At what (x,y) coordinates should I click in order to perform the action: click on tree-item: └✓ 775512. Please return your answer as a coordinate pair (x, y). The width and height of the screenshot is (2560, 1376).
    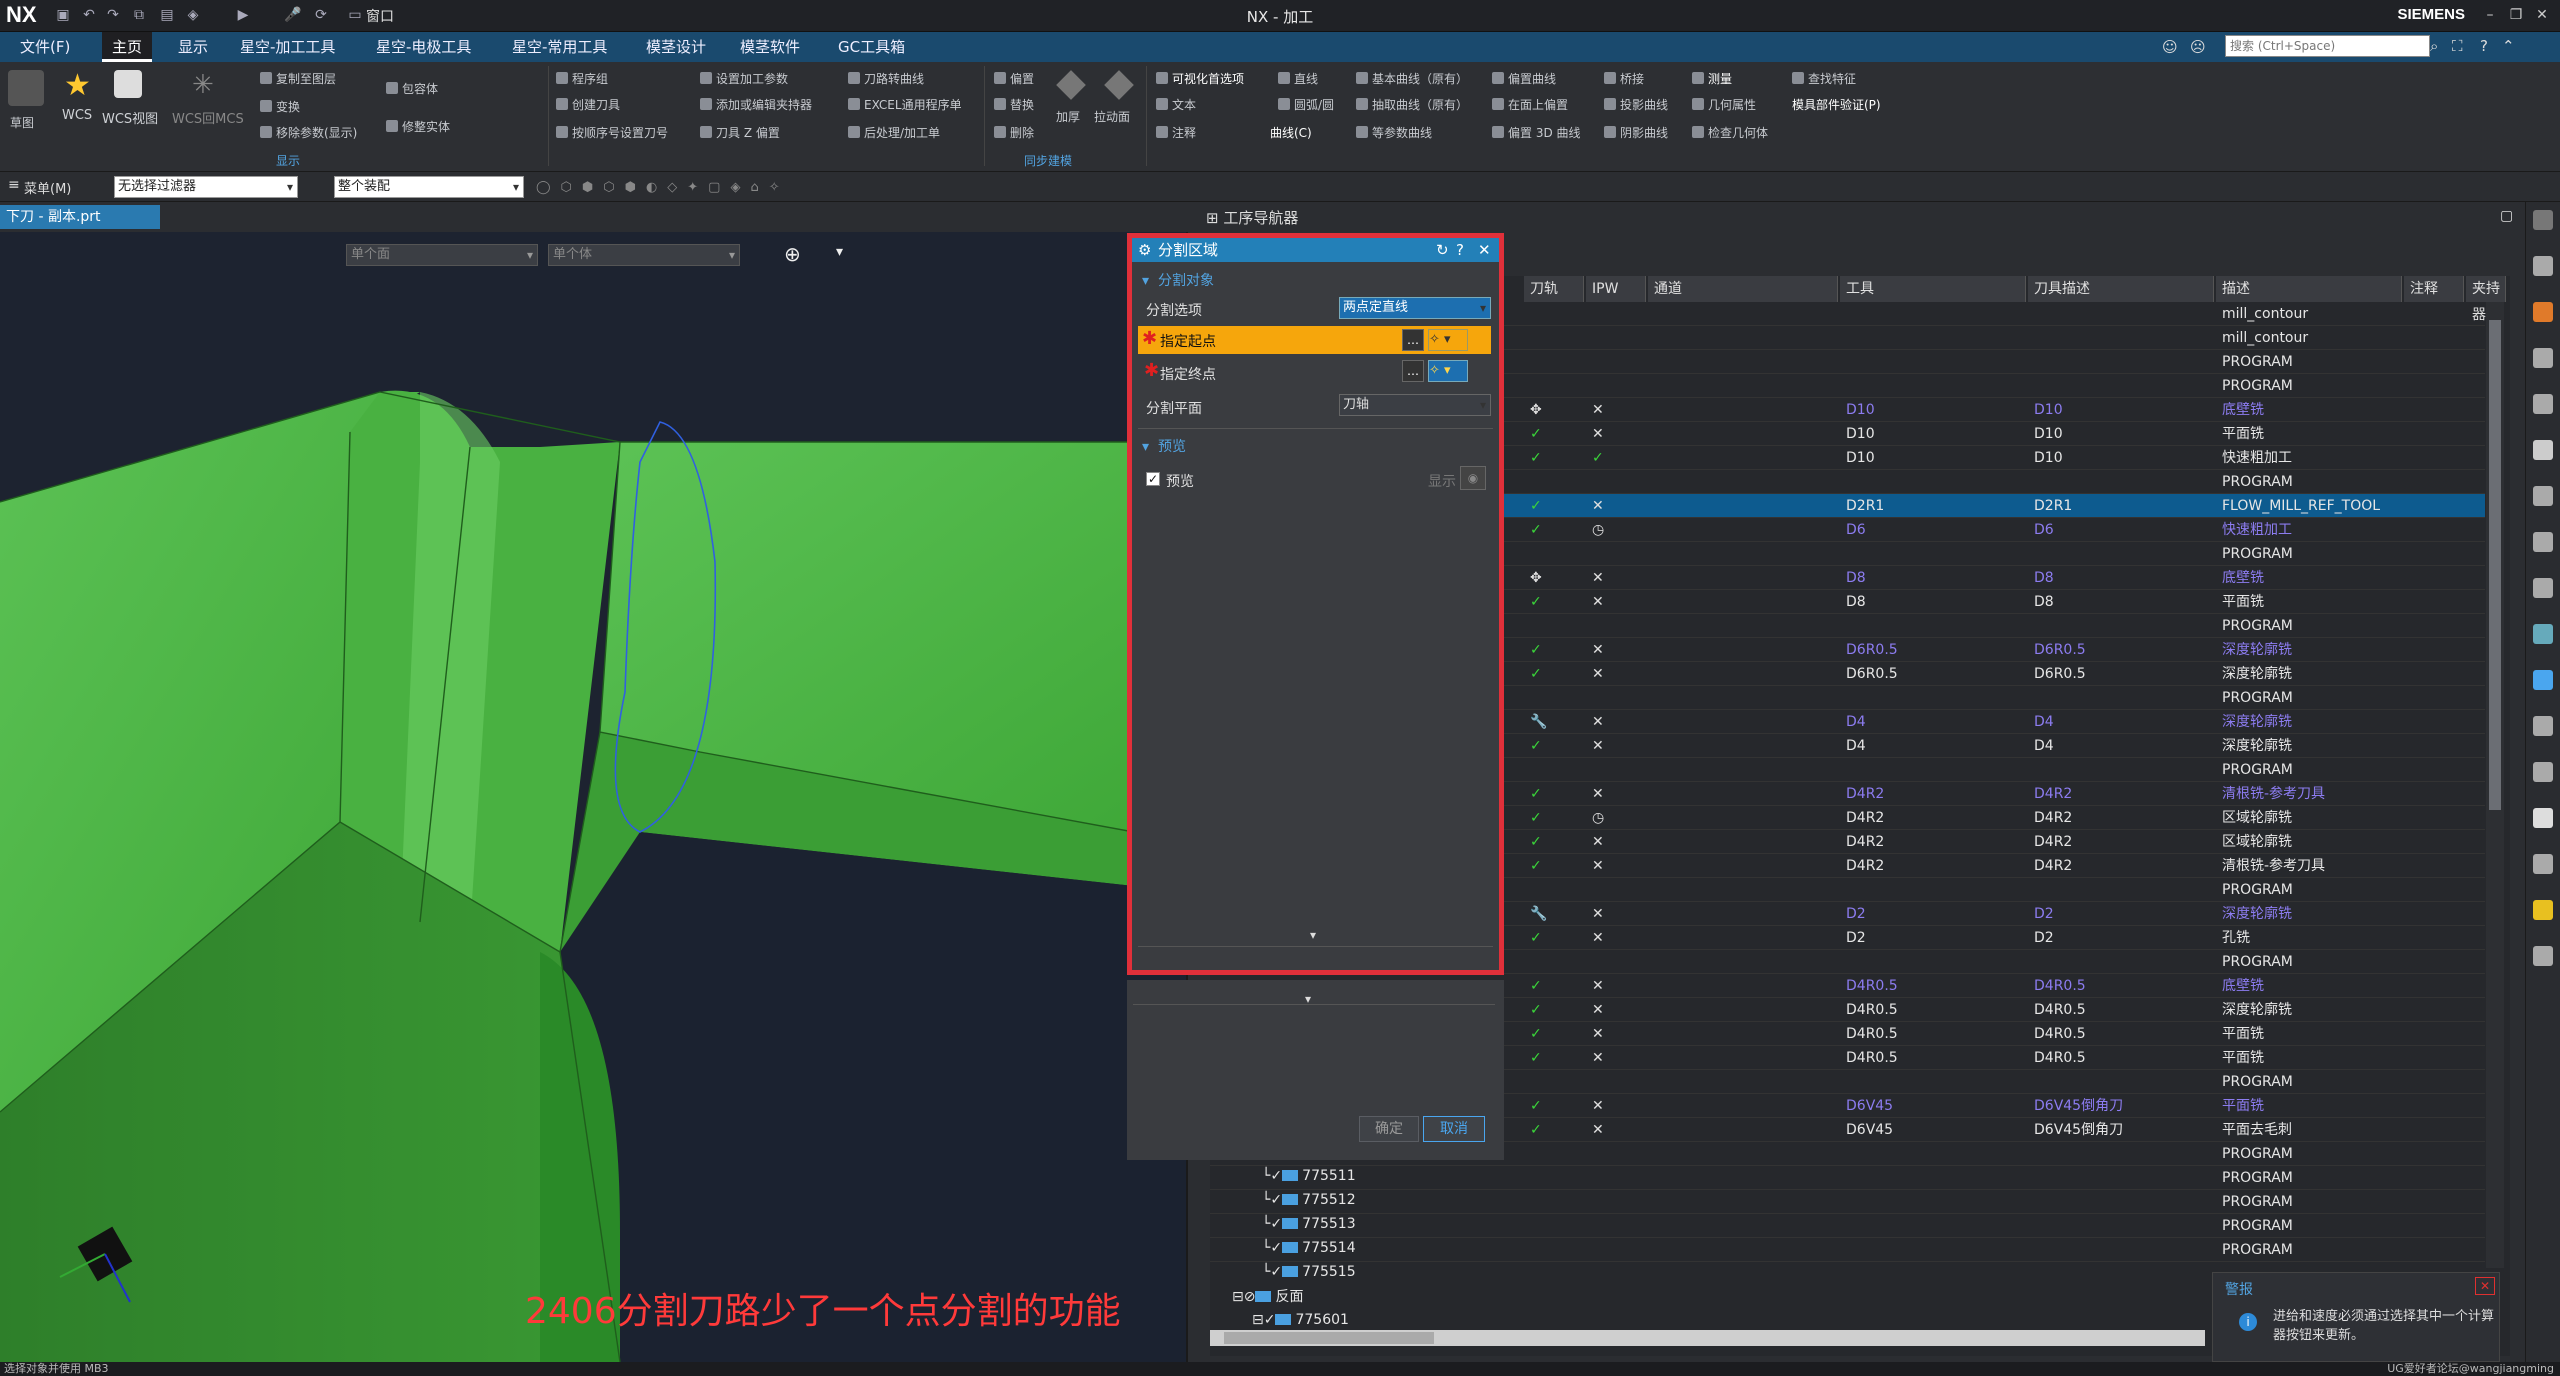
    Looking at the image, I should click on (1309, 1200).